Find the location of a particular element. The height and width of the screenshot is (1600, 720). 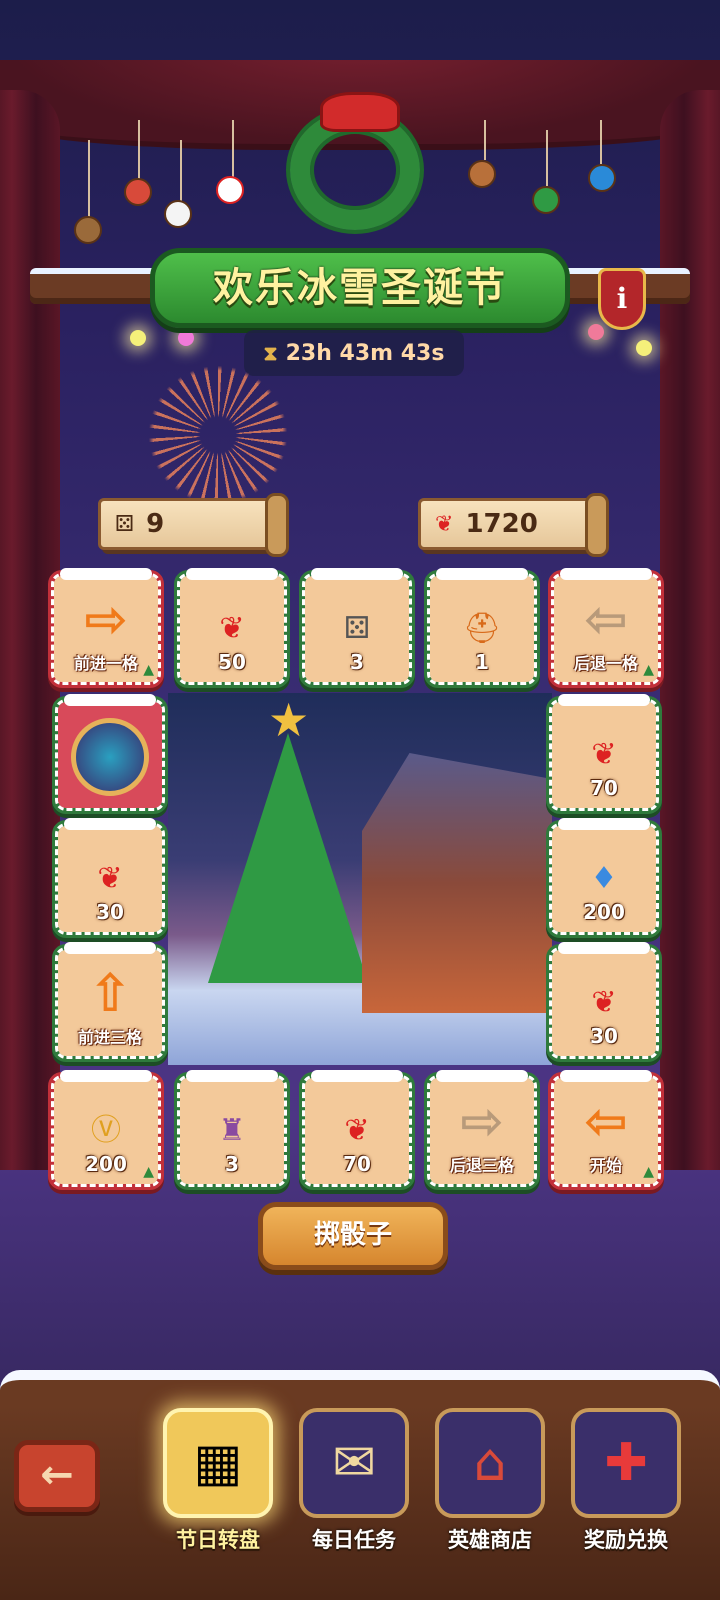

timer-text: 23h 43m 43s is located at coordinates (365, 353).